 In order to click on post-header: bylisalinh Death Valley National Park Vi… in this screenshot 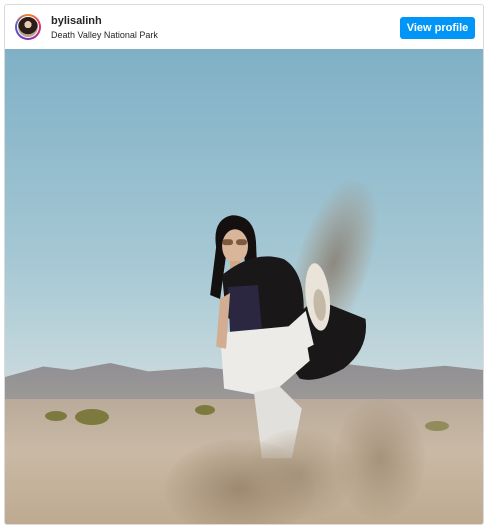, I will do `click(244, 27)`.